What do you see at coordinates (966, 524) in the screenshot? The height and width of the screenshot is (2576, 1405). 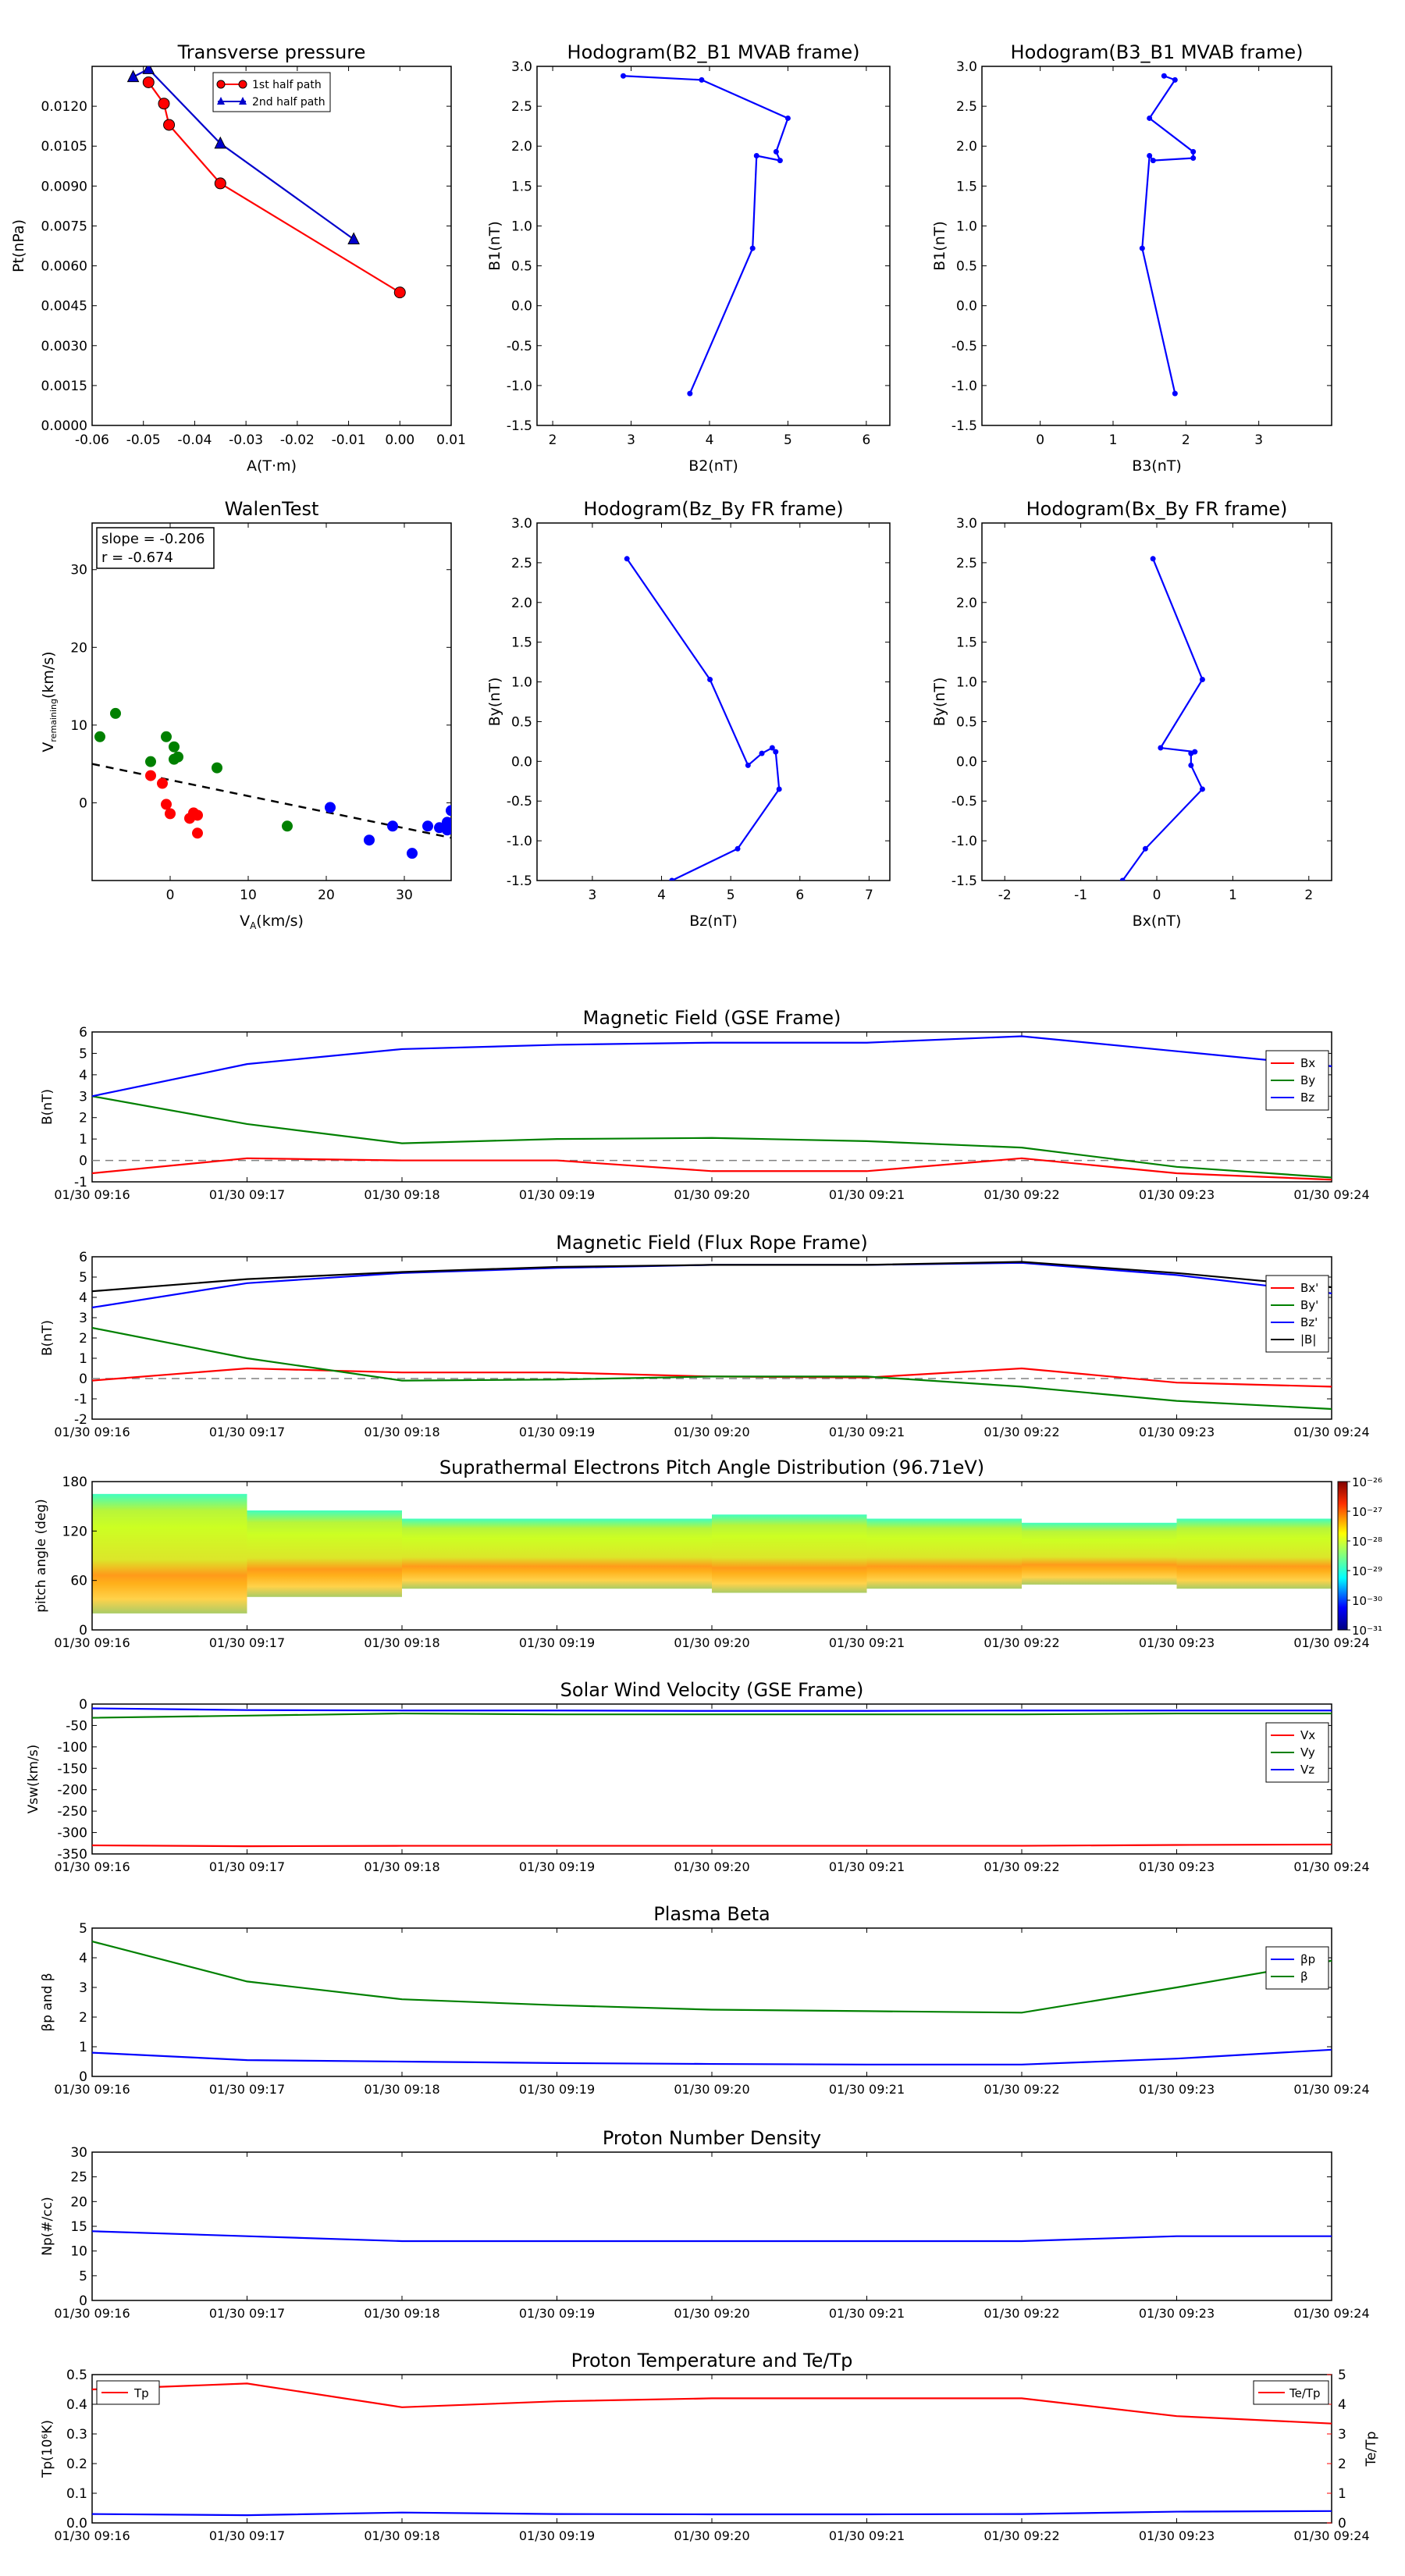 I see `panel6-ytick-label: 3.0` at bounding box center [966, 524].